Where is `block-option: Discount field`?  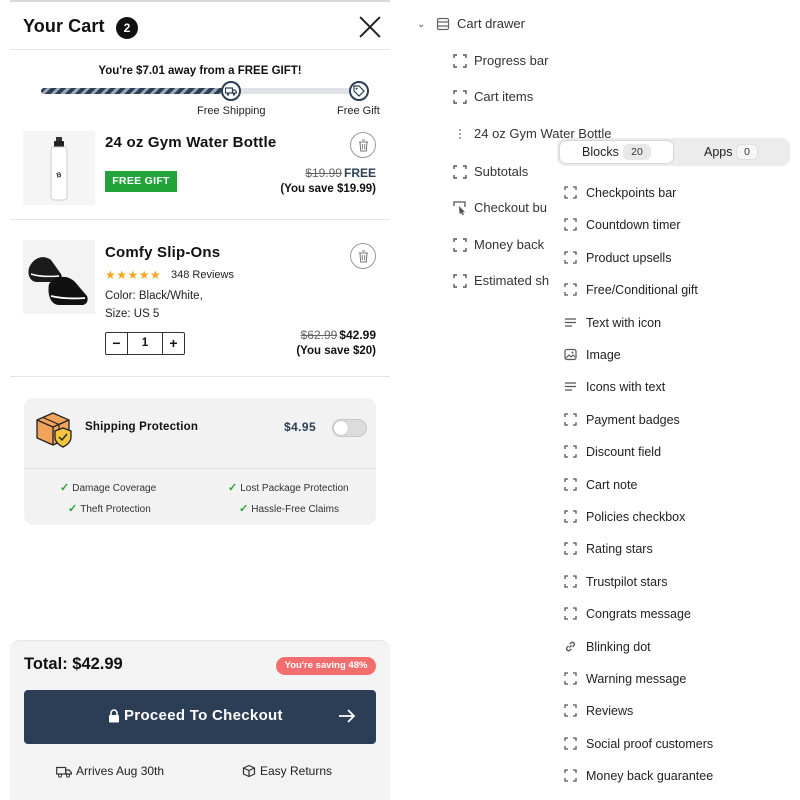
block-option: Discount field is located at coordinates (612, 452).